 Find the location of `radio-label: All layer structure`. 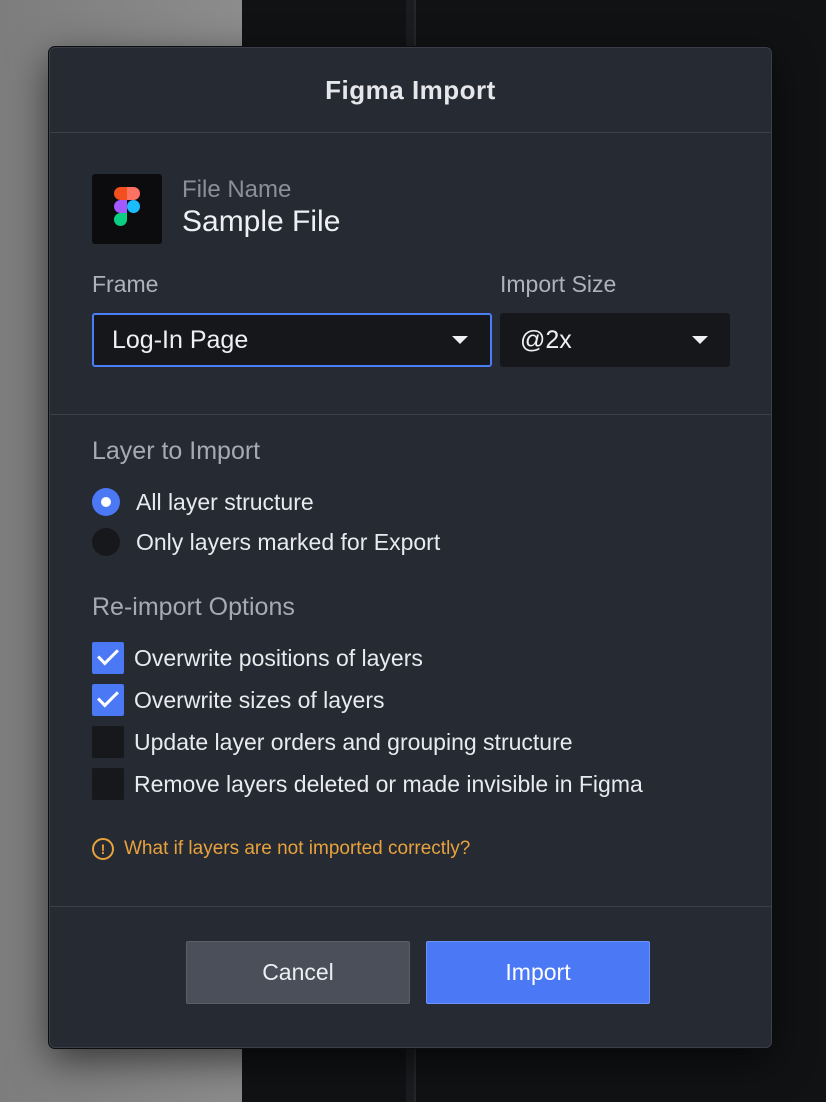

radio-label: All layer structure is located at coordinates (225, 501).